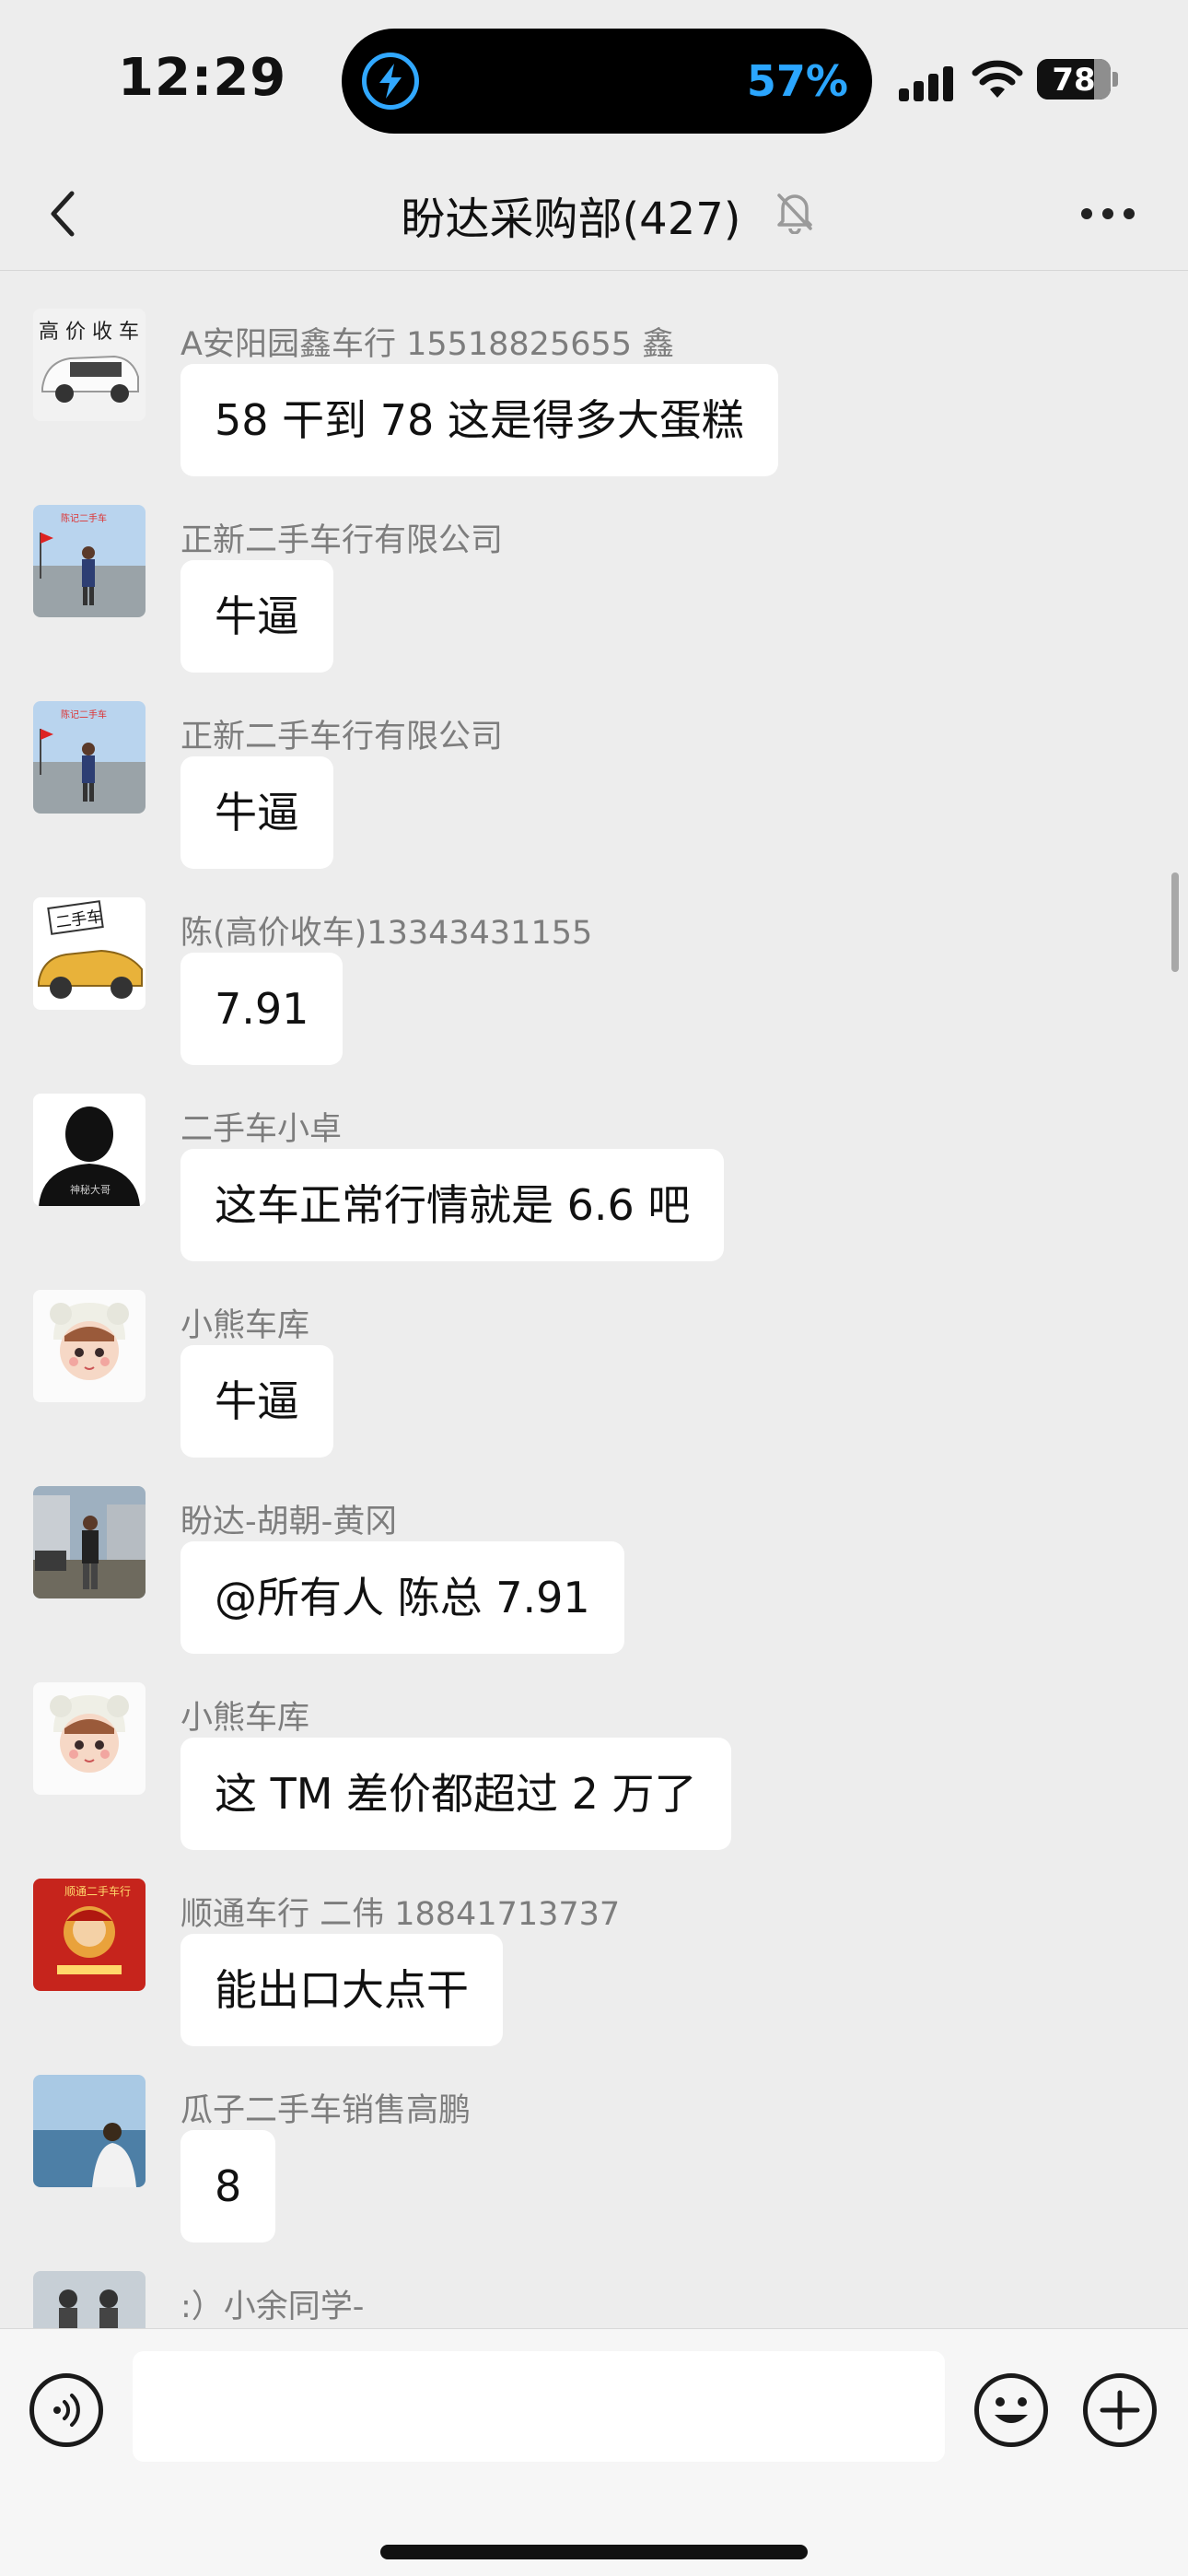  Describe the element at coordinates (273, 2307) in the screenshot. I see `sender-name: :）小余同学-` at that location.